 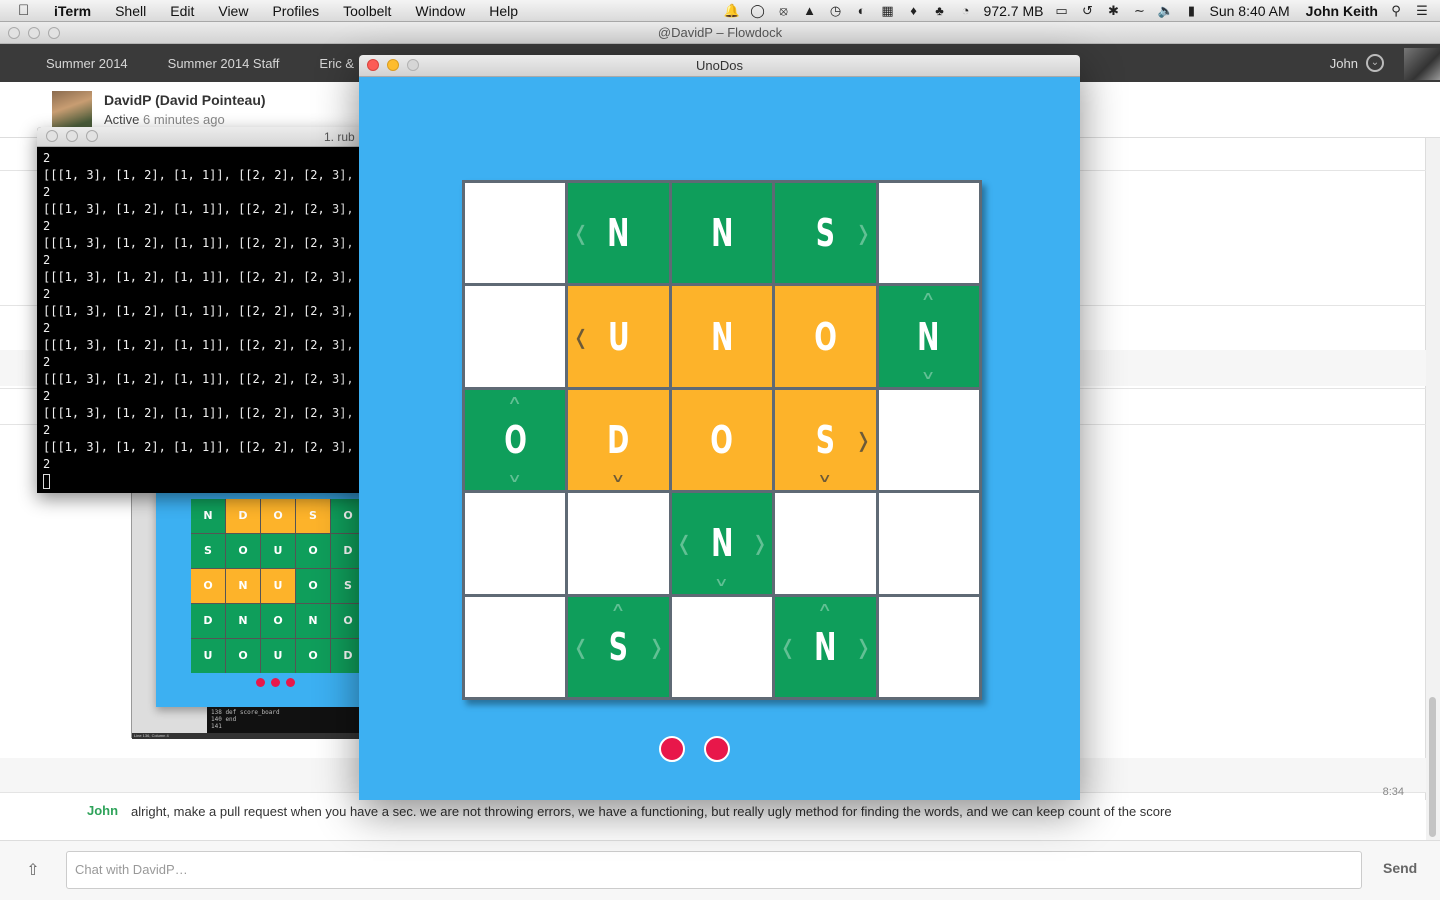 I want to click on tab-summer-2014: Summer 2014, so click(x=74, y=63).